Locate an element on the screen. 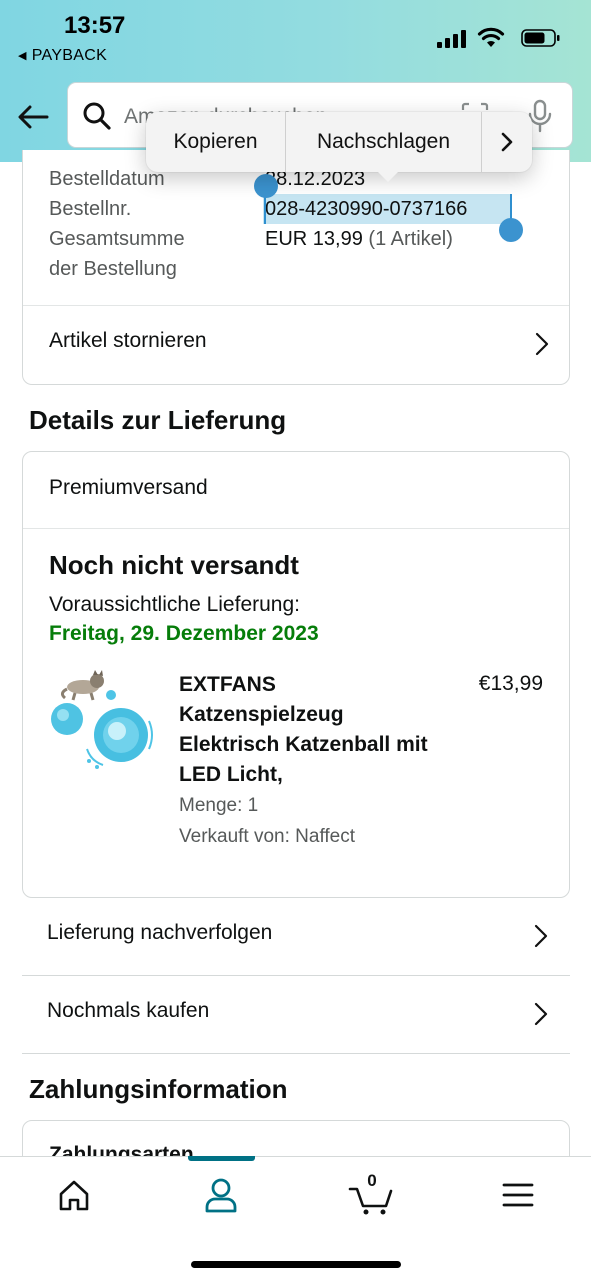  order-total-label-line2: der Bestellung is located at coordinates (113, 269).